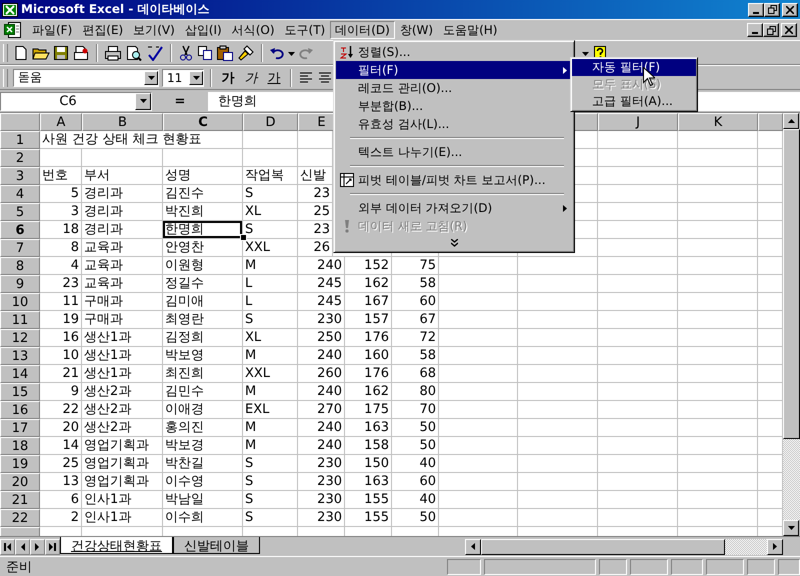 The image size is (800, 576). Describe the element at coordinates (362, 30) in the screenshot. I see `menu-item: 데이터(D)` at that location.